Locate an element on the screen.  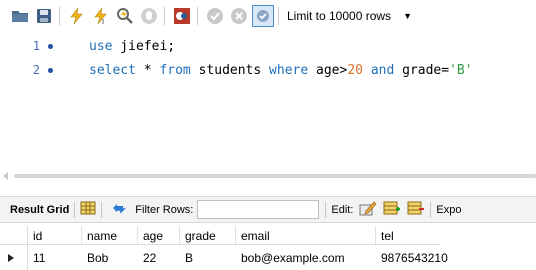
grid-header: id name age grade email tel is located at coordinates (220, 235).